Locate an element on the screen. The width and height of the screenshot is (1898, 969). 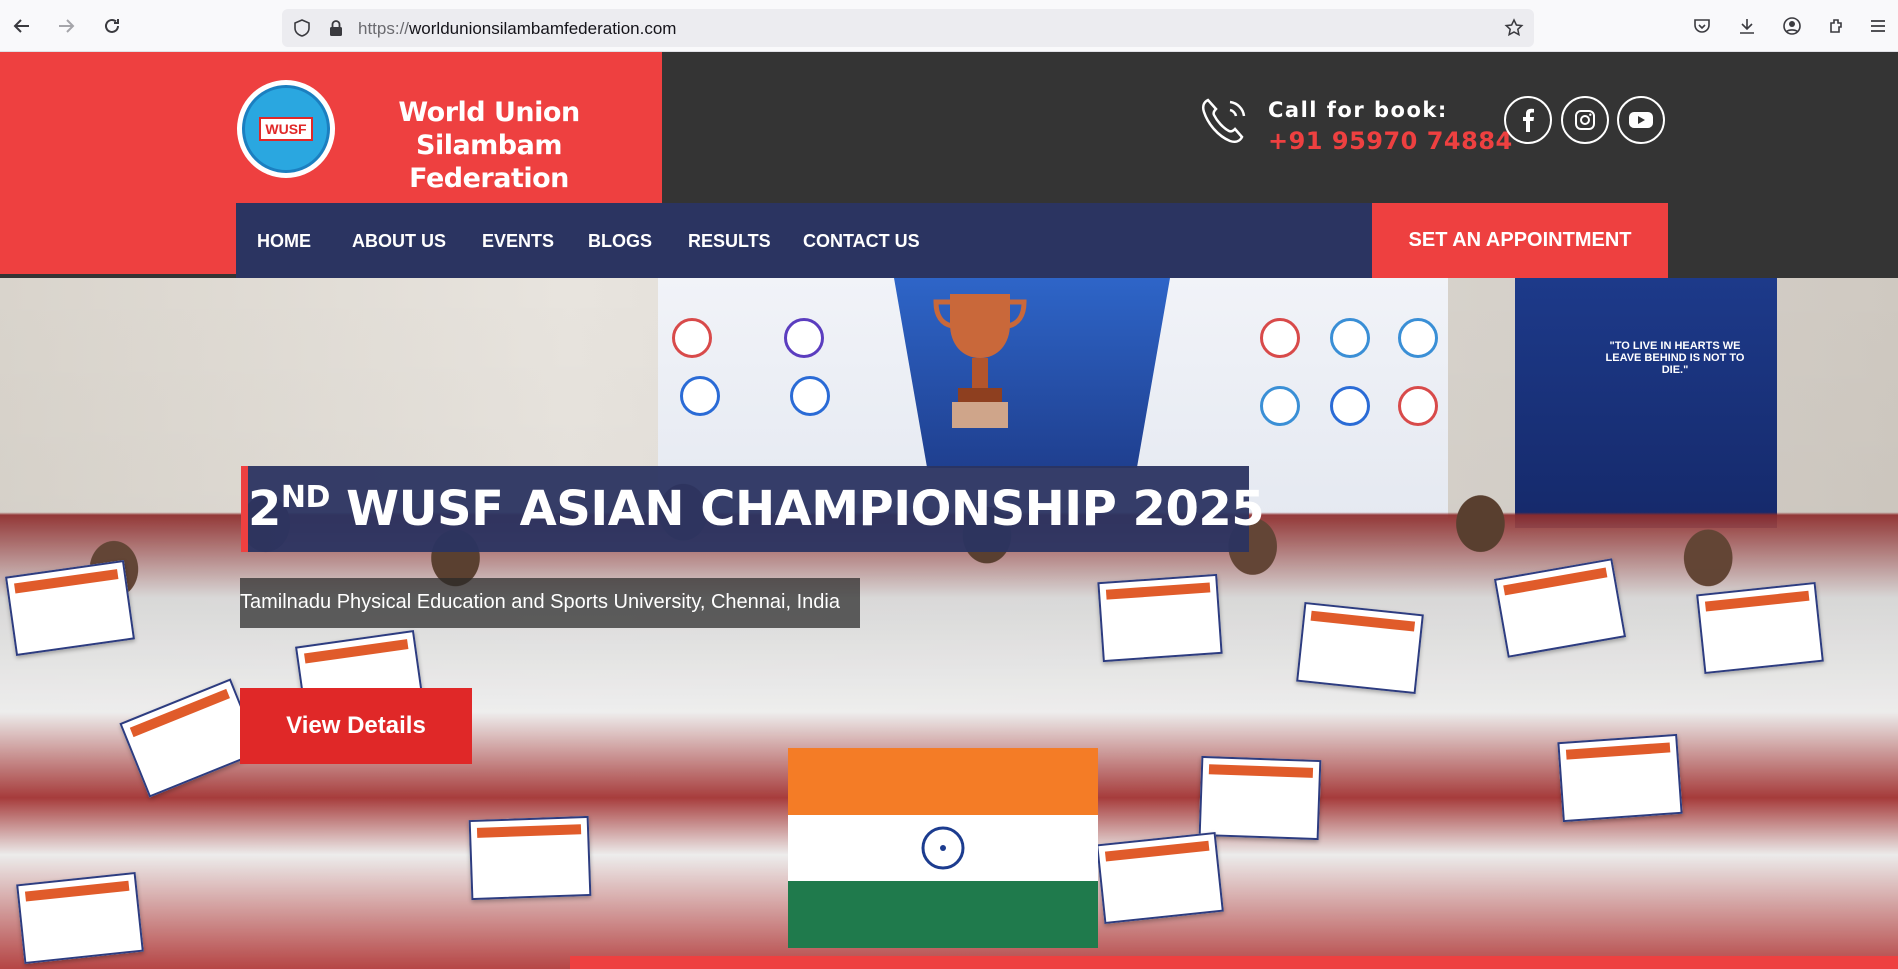
extensions-icon is located at coordinates (1837, 26).